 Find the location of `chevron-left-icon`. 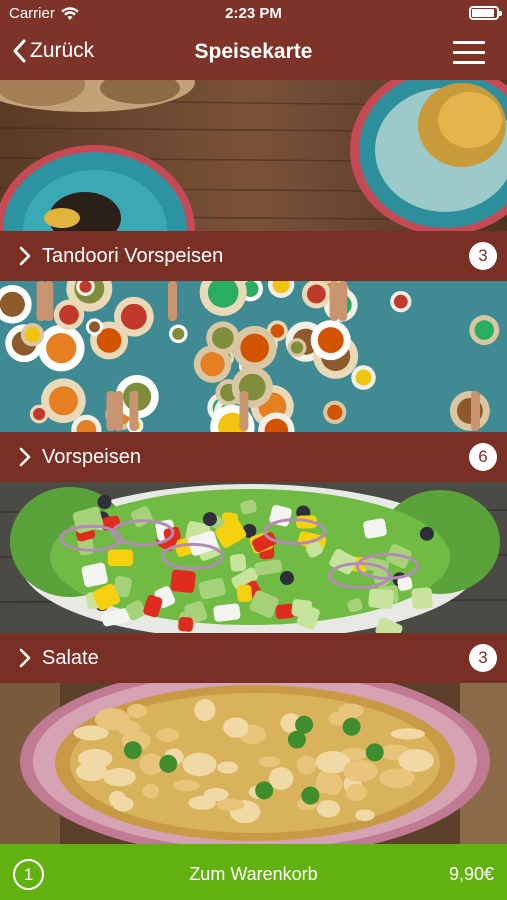

chevron-left-icon is located at coordinates (19, 51).